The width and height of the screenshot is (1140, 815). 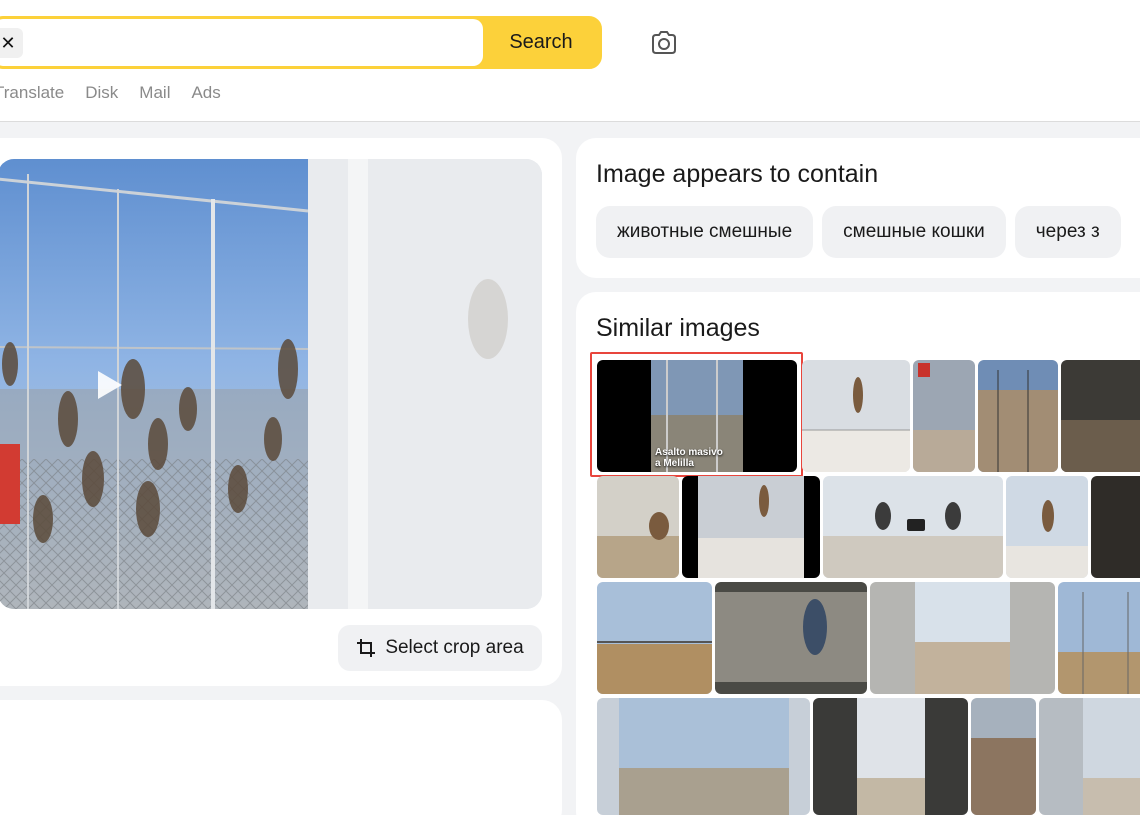 What do you see at coordinates (101, 93) in the screenshot?
I see `nav-item-disk: Disk` at bounding box center [101, 93].